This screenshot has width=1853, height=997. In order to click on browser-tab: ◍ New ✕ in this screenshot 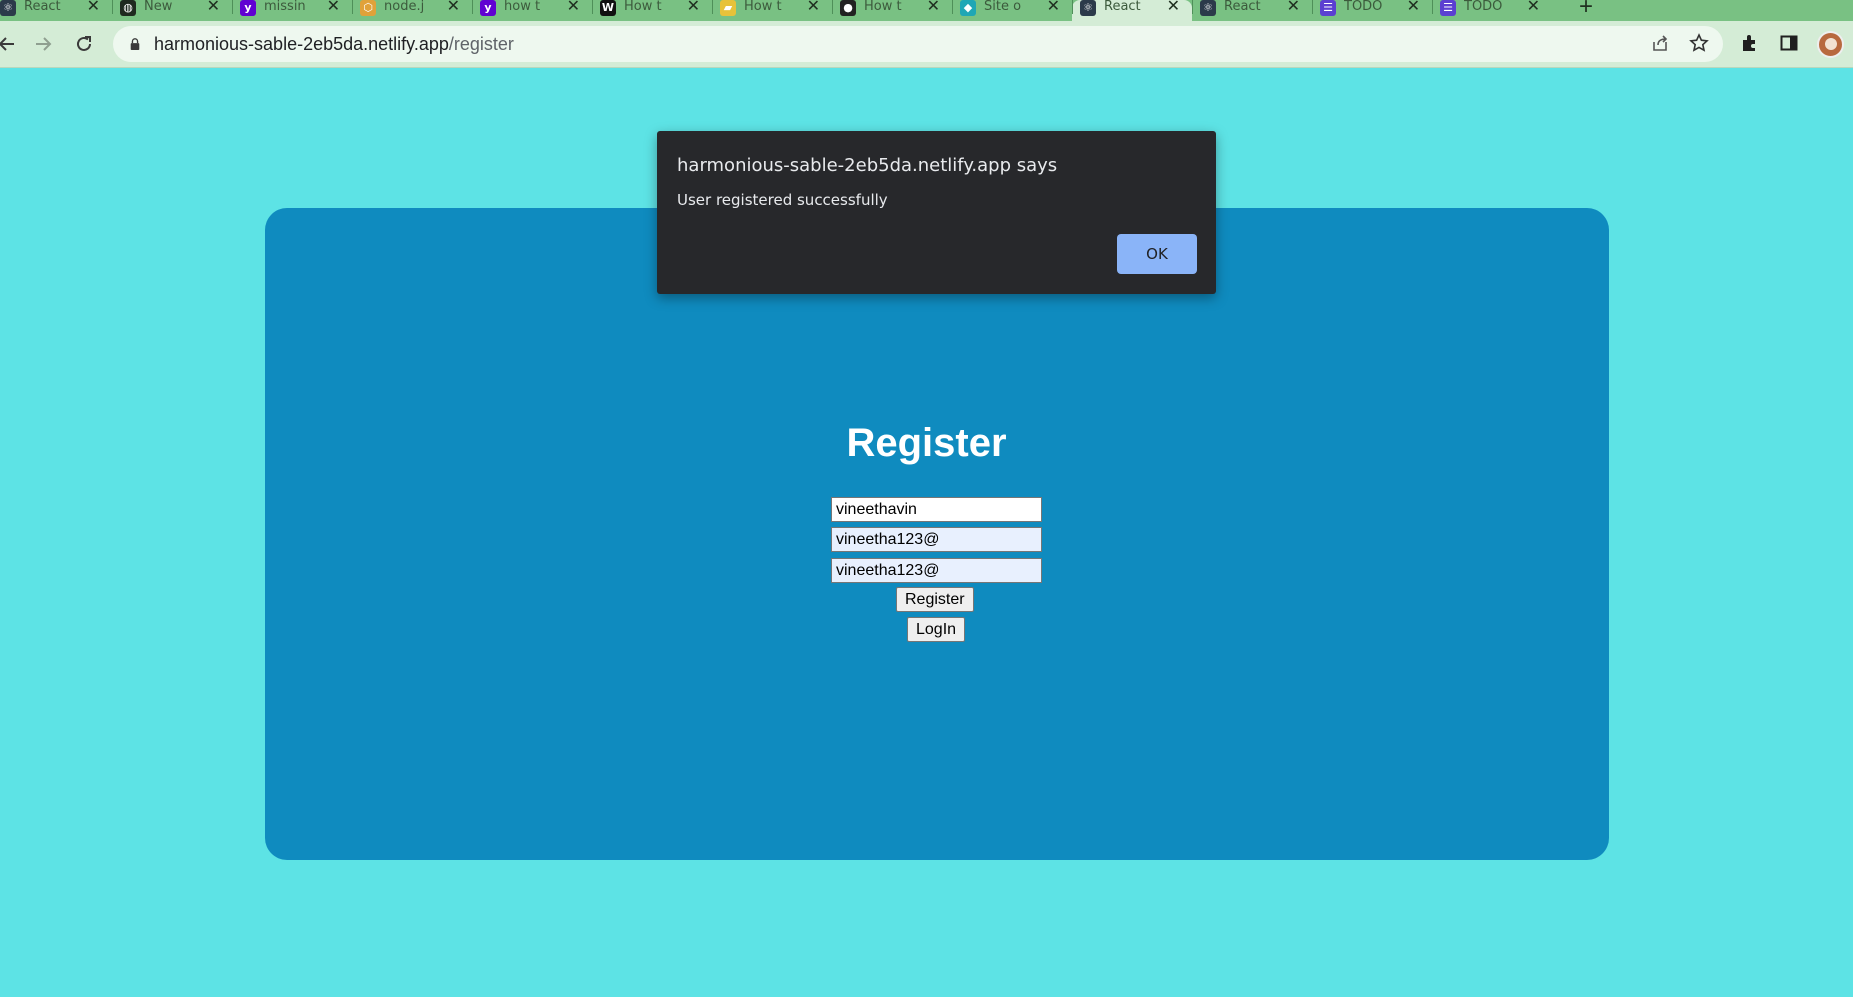, I will do `click(172, 10)`.